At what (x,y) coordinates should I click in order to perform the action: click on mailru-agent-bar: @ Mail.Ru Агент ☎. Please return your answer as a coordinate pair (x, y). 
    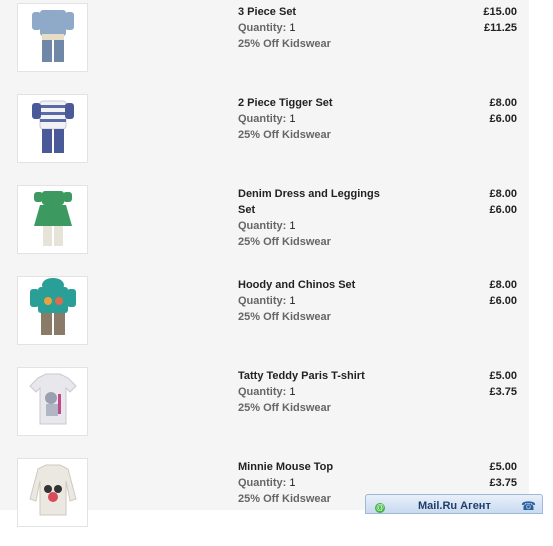
    Looking at the image, I should click on (454, 504).